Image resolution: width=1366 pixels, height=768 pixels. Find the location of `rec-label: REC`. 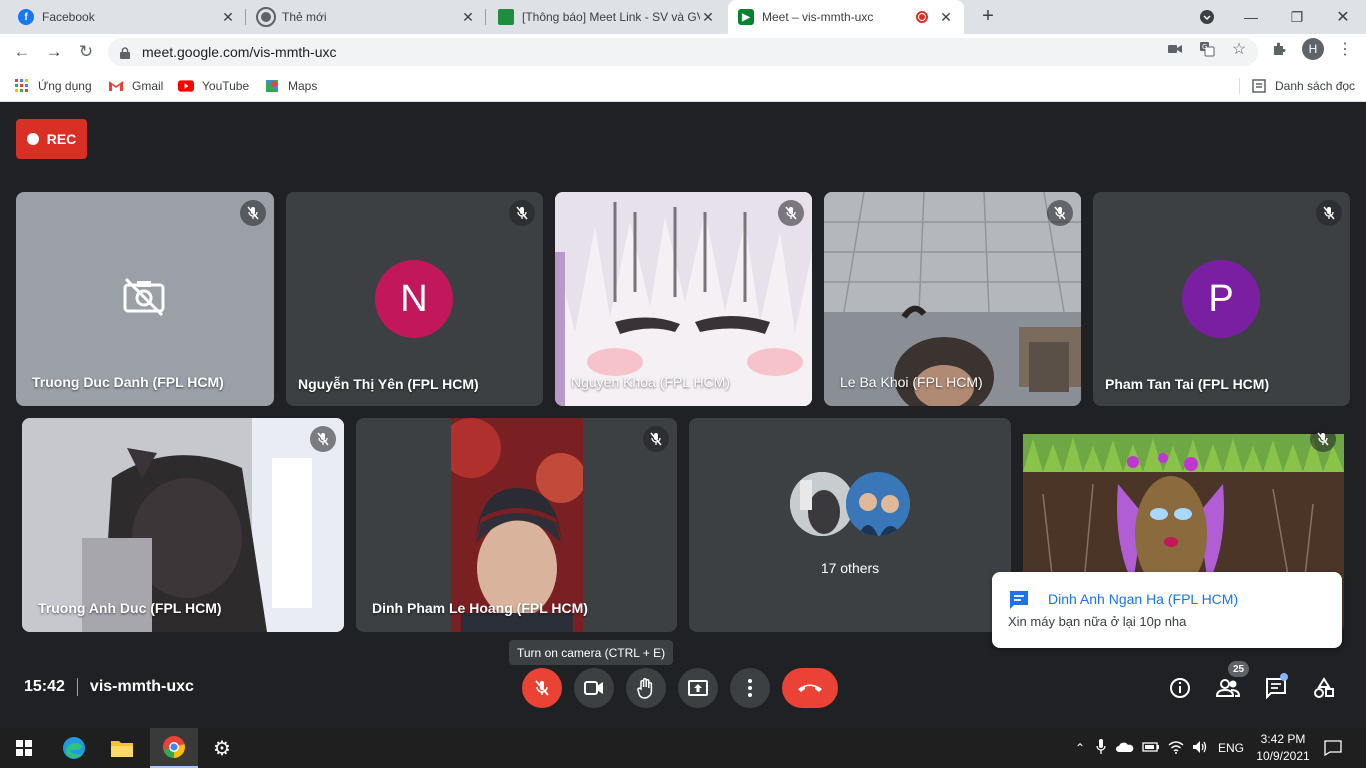

rec-label: REC is located at coordinates (61, 139).